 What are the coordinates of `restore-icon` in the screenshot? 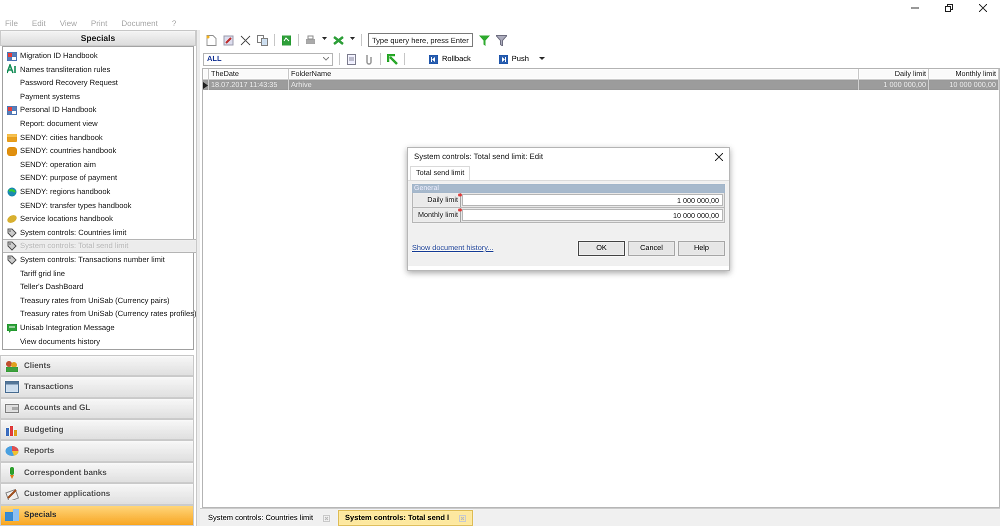 It's located at (949, 8).